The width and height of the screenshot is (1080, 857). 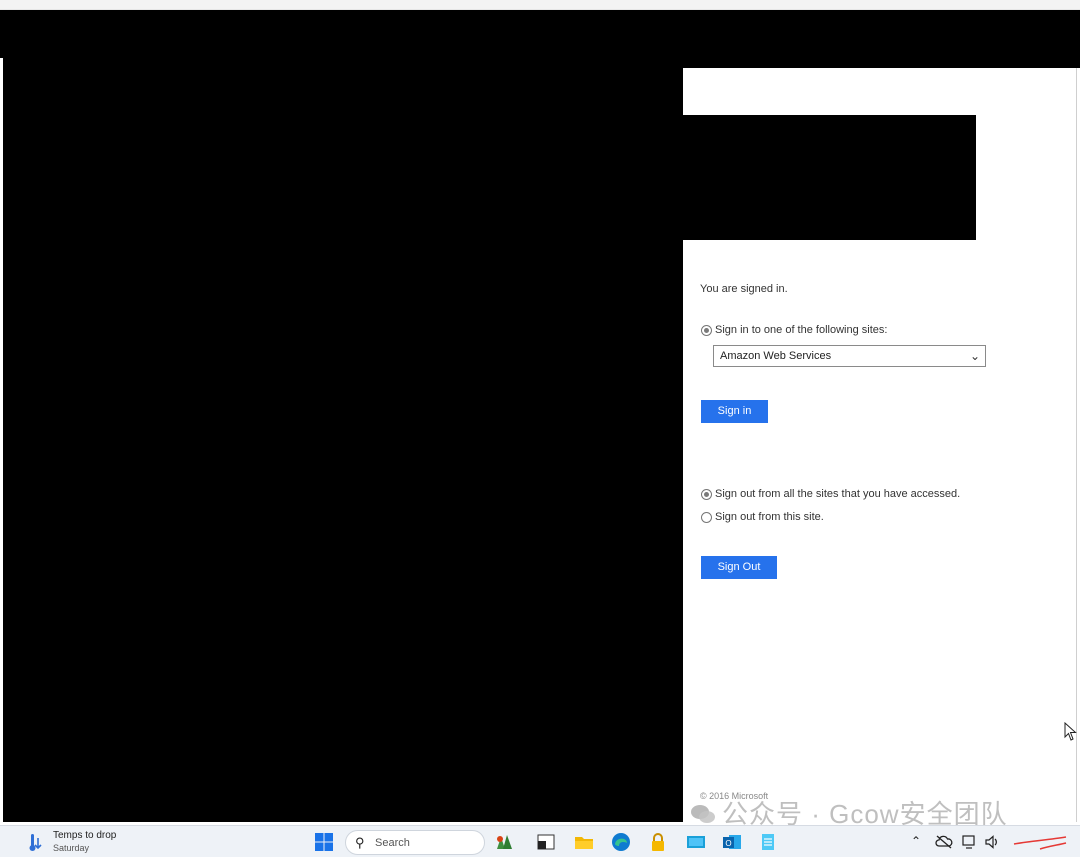 I want to click on sign-in-button: Sign in, so click(x=734, y=411).